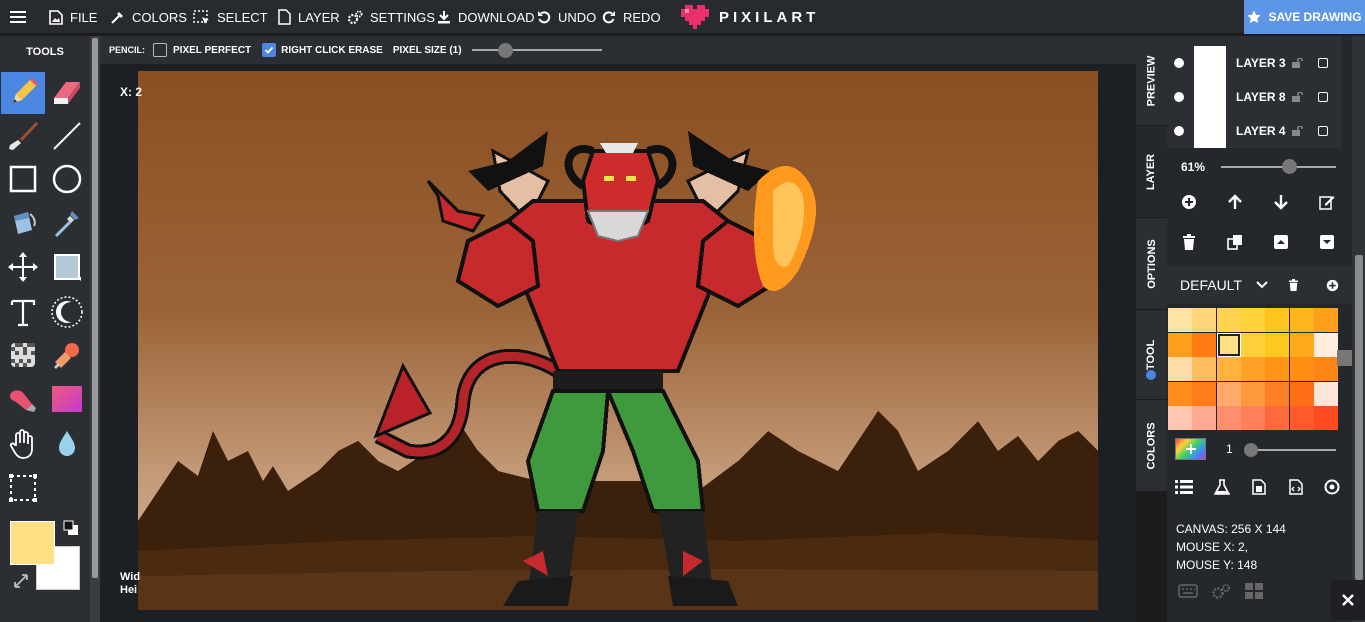 The height and width of the screenshot is (622, 1365). I want to click on save-drawing-button: SAVE DRAWING, so click(1304, 17).